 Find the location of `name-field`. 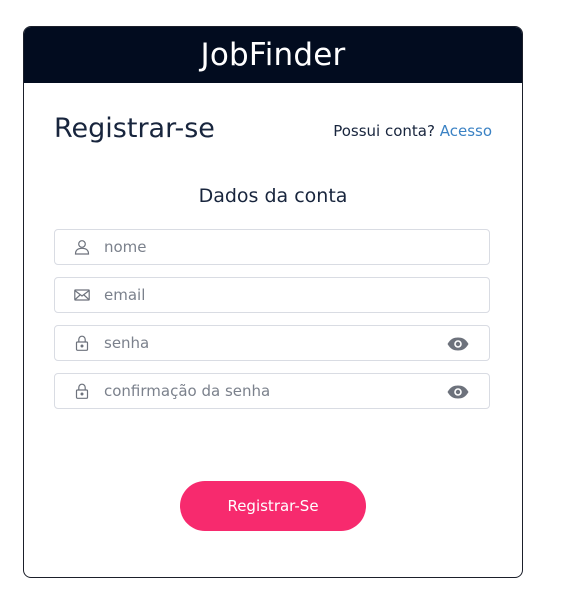

name-field is located at coordinates (272, 247).